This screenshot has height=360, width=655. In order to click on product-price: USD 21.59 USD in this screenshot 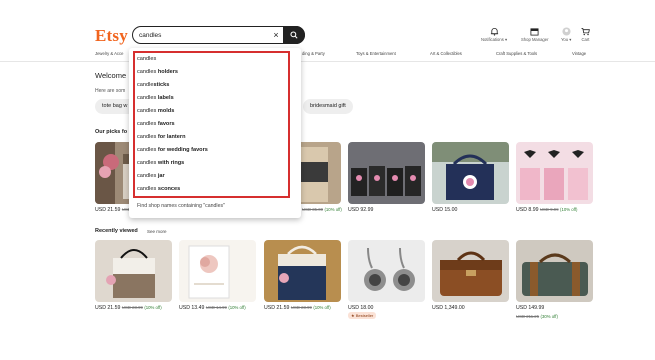, I will do `click(113, 210)`.